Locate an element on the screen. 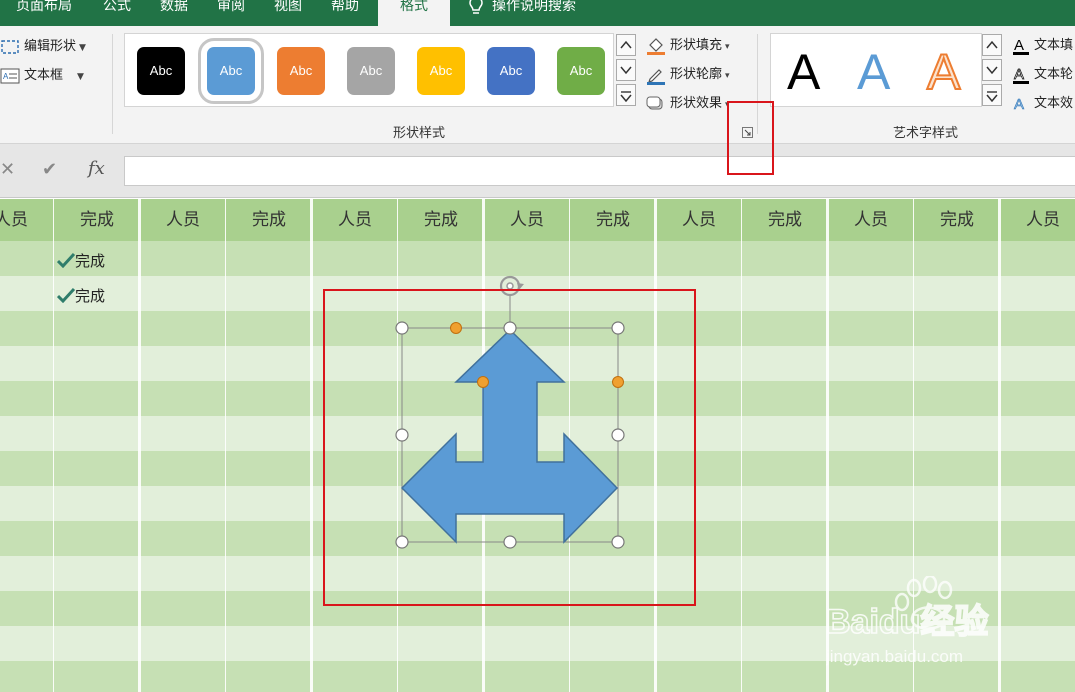 The width and height of the screenshot is (1075, 692). tell-me-label: 操作说明搜索 is located at coordinates (534, 7).